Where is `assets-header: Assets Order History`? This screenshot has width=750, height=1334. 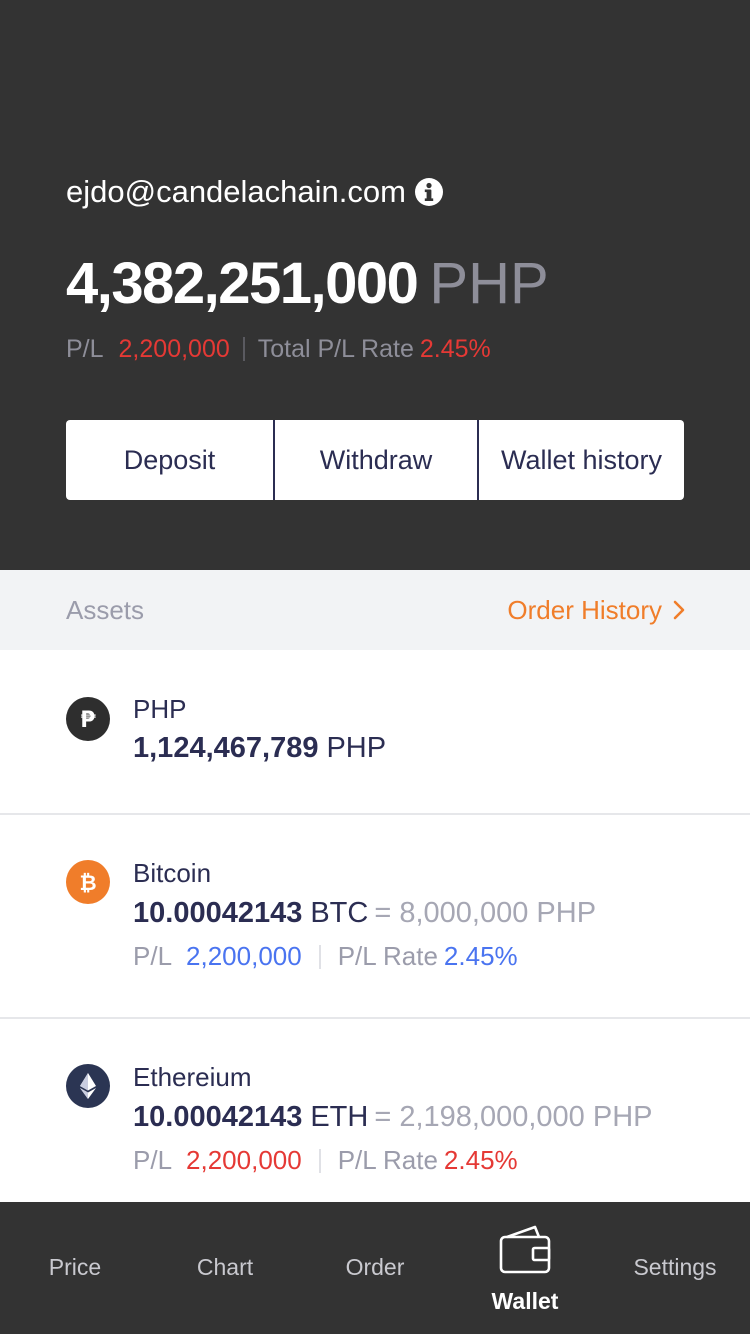
assets-header: Assets Order History is located at coordinates (375, 610).